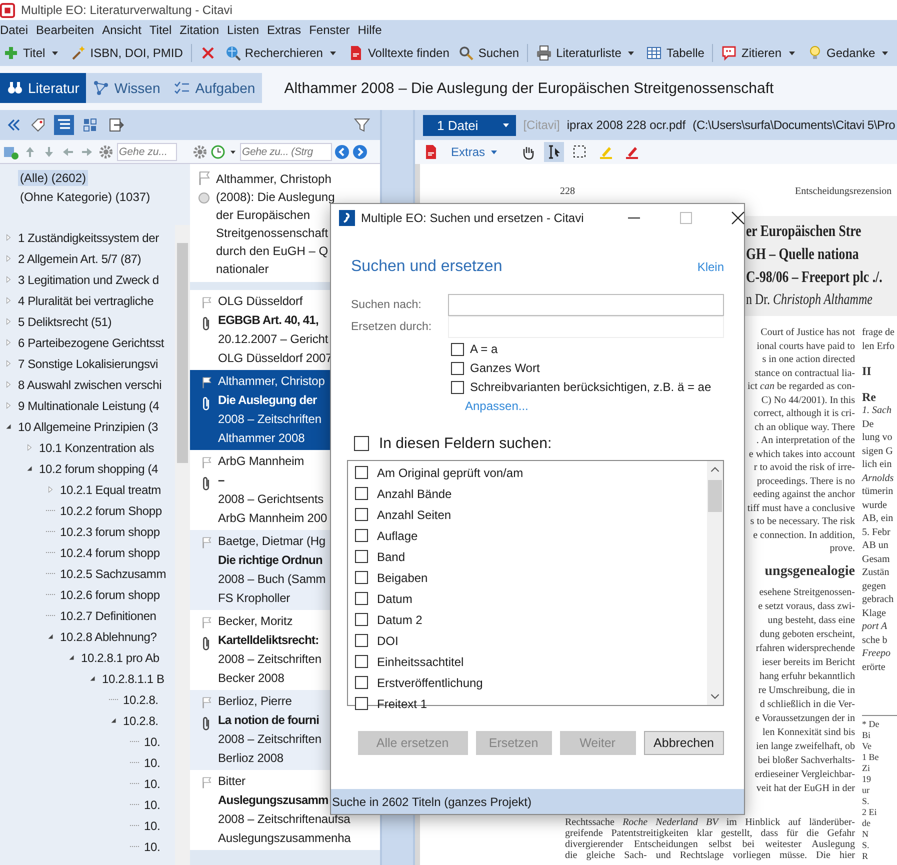 The height and width of the screenshot is (865, 897). I want to click on text-line: lich ein, so click(877, 465).